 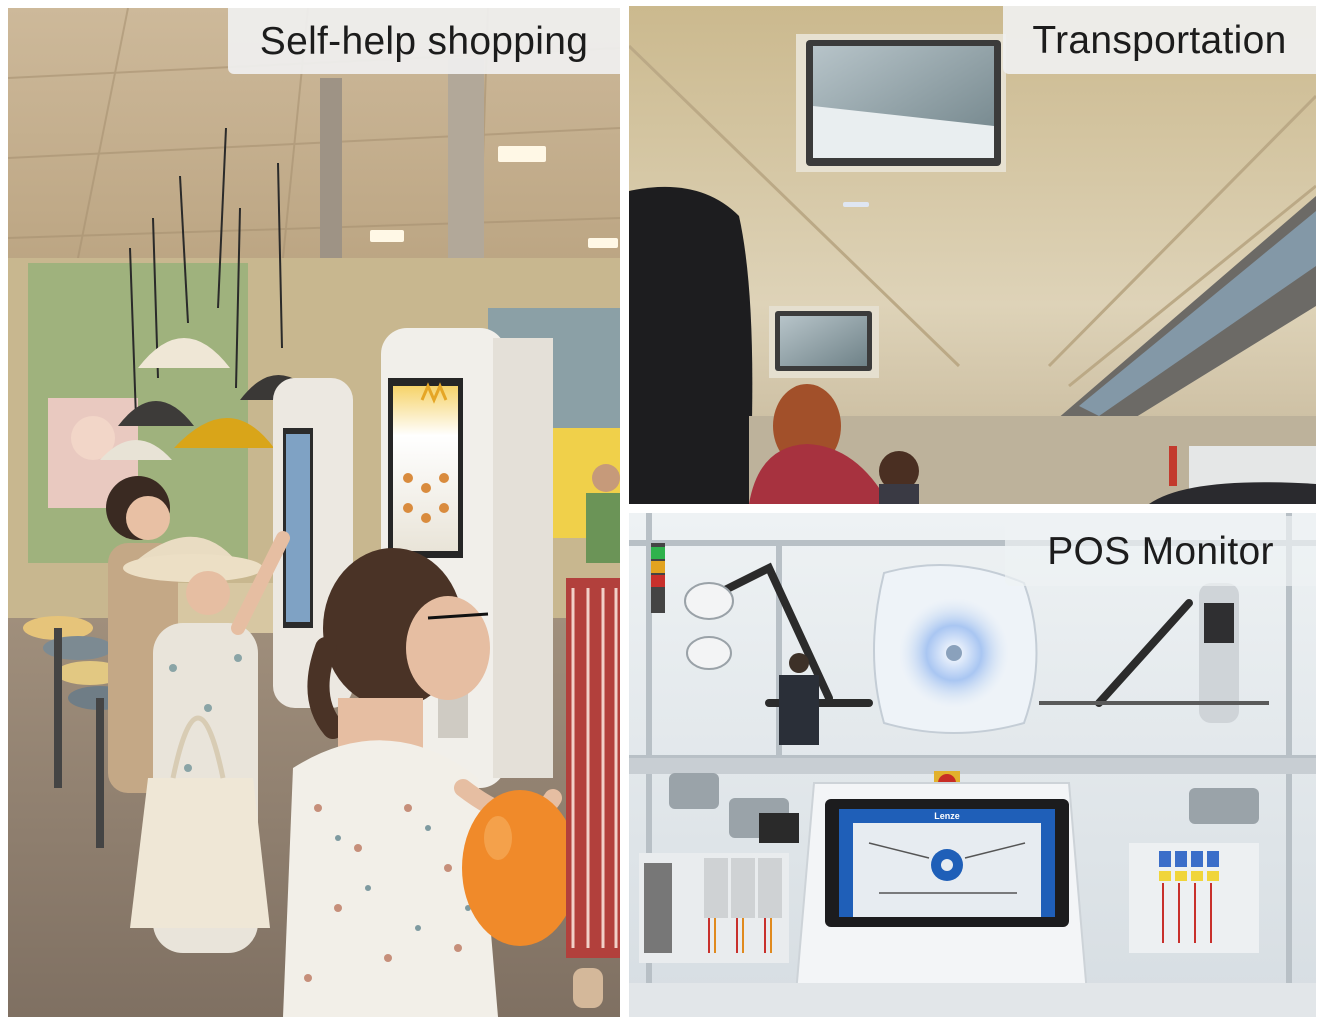 What do you see at coordinates (424, 41) in the screenshot?
I see `panel-caption-self-help: Self-help shopping` at bounding box center [424, 41].